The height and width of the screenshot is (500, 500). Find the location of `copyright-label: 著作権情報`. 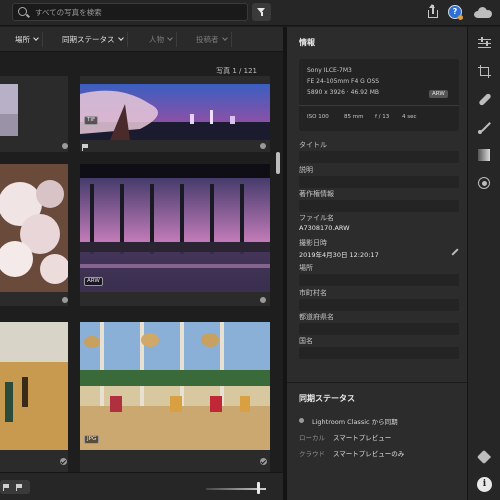

copyright-label: 著作権情報 is located at coordinates (316, 194).